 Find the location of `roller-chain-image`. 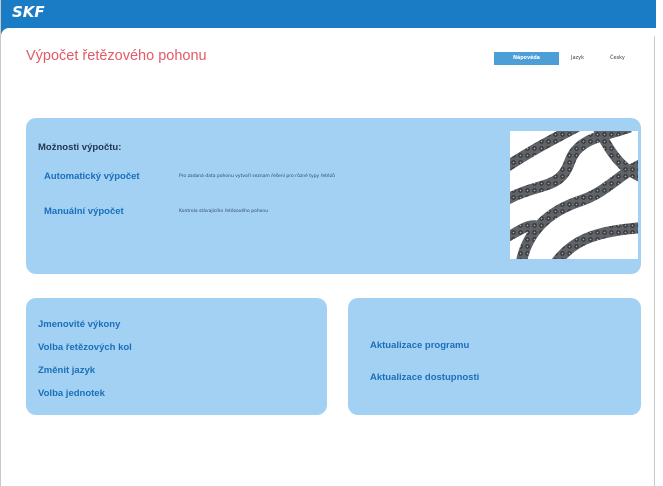

roller-chain-image is located at coordinates (574, 195).